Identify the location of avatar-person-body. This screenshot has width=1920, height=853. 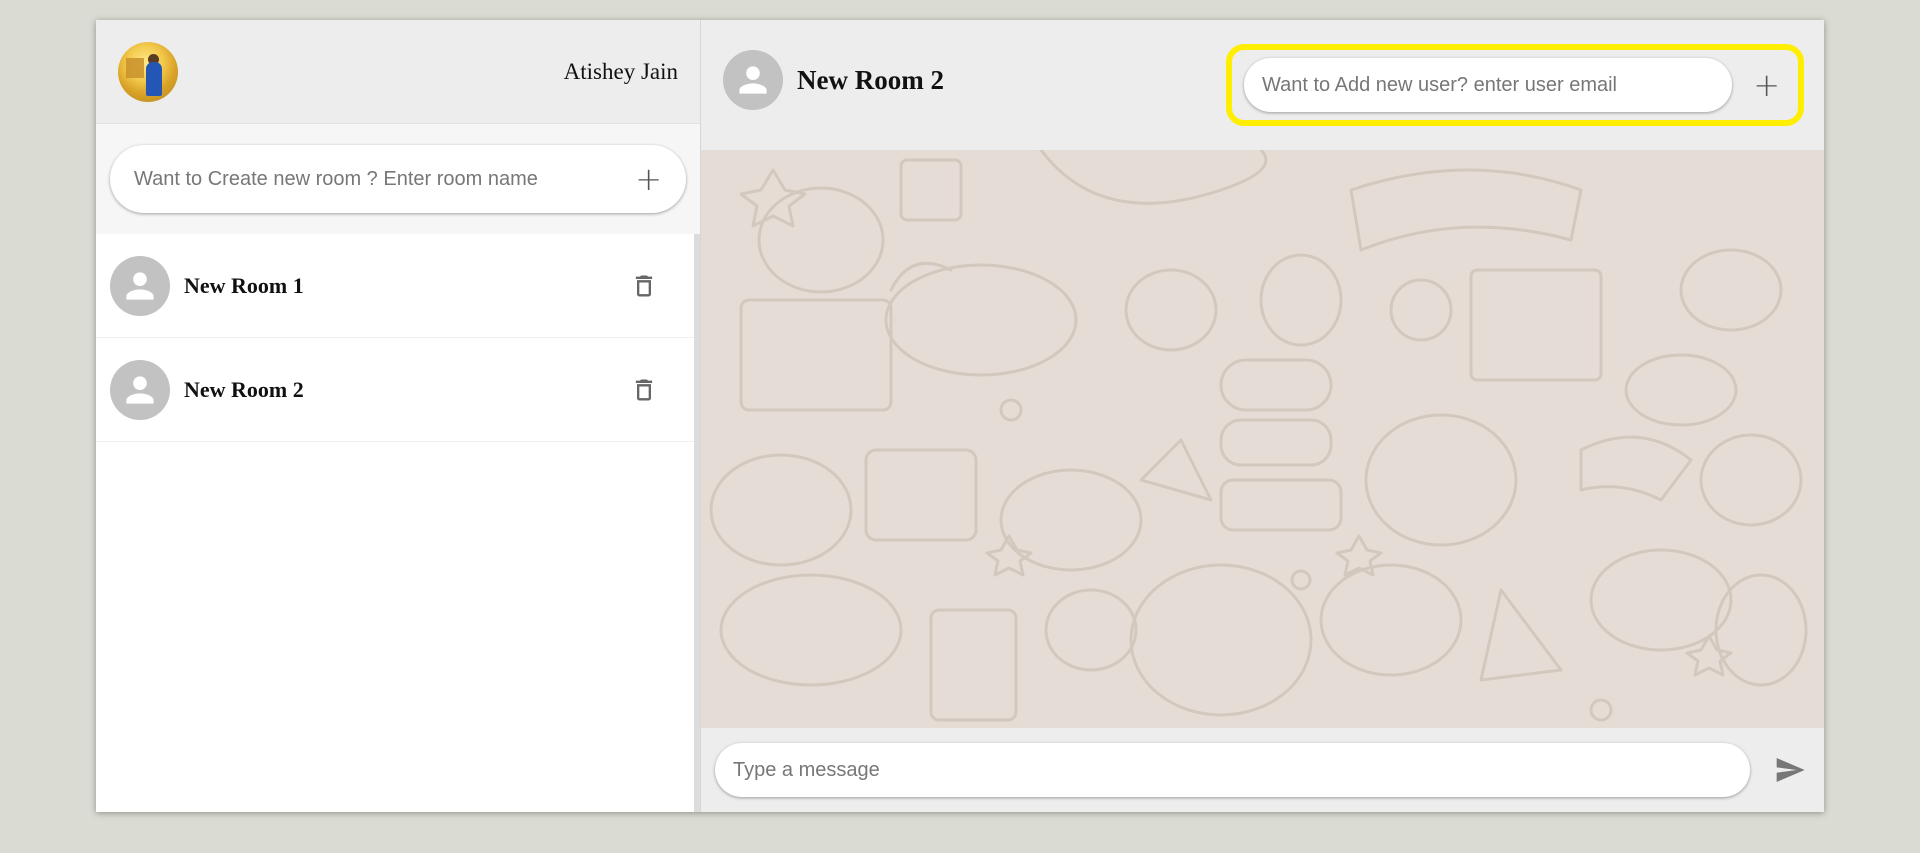
(154, 78).